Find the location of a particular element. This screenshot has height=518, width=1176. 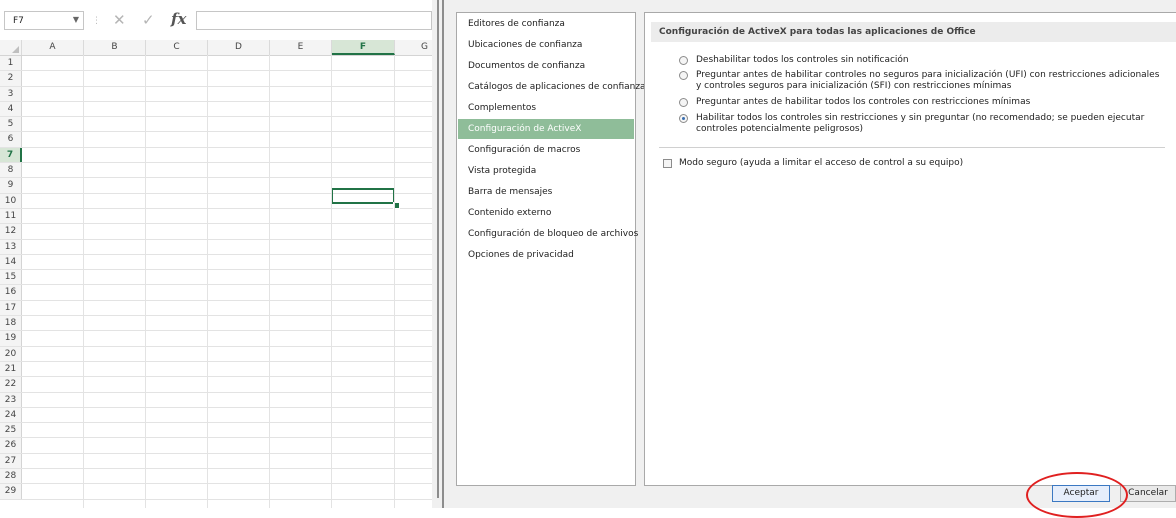

table-row: 25 is located at coordinates (216, 431).